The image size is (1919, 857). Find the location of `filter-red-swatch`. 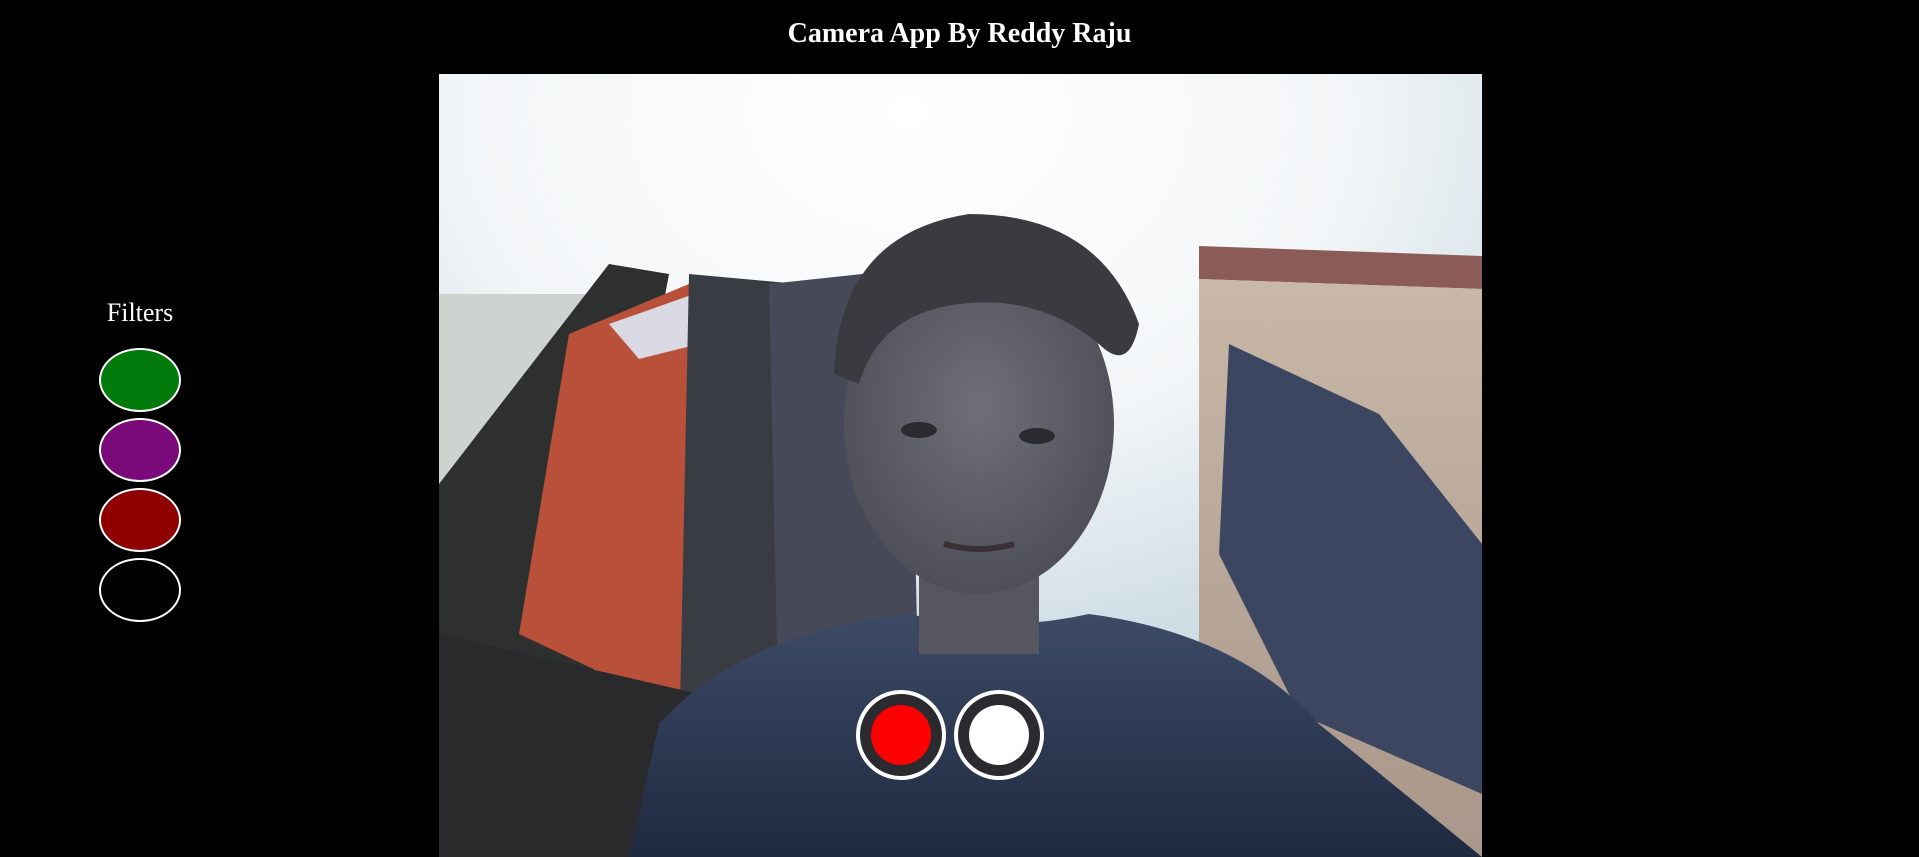

filter-red-swatch is located at coordinates (140, 520).